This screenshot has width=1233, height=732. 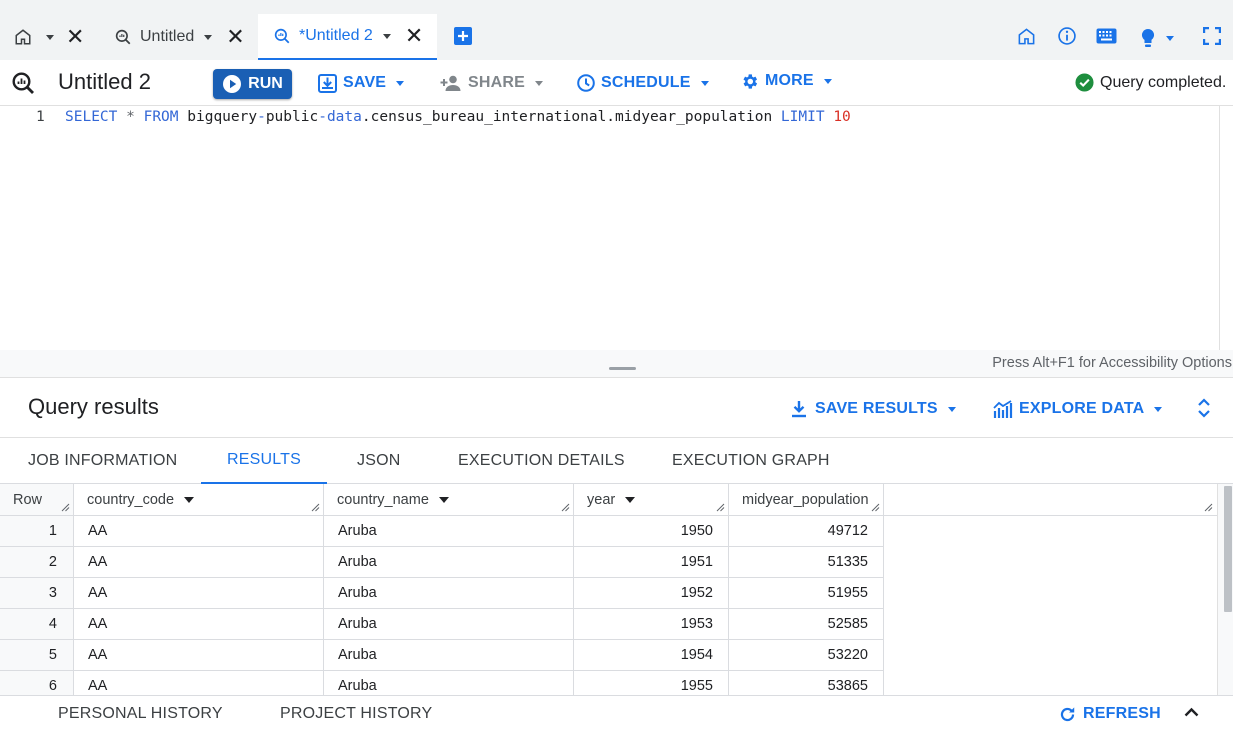 What do you see at coordinates (40, 117) in the screenshot?
I see `line-number: 1` at bounding box center [40, 117].